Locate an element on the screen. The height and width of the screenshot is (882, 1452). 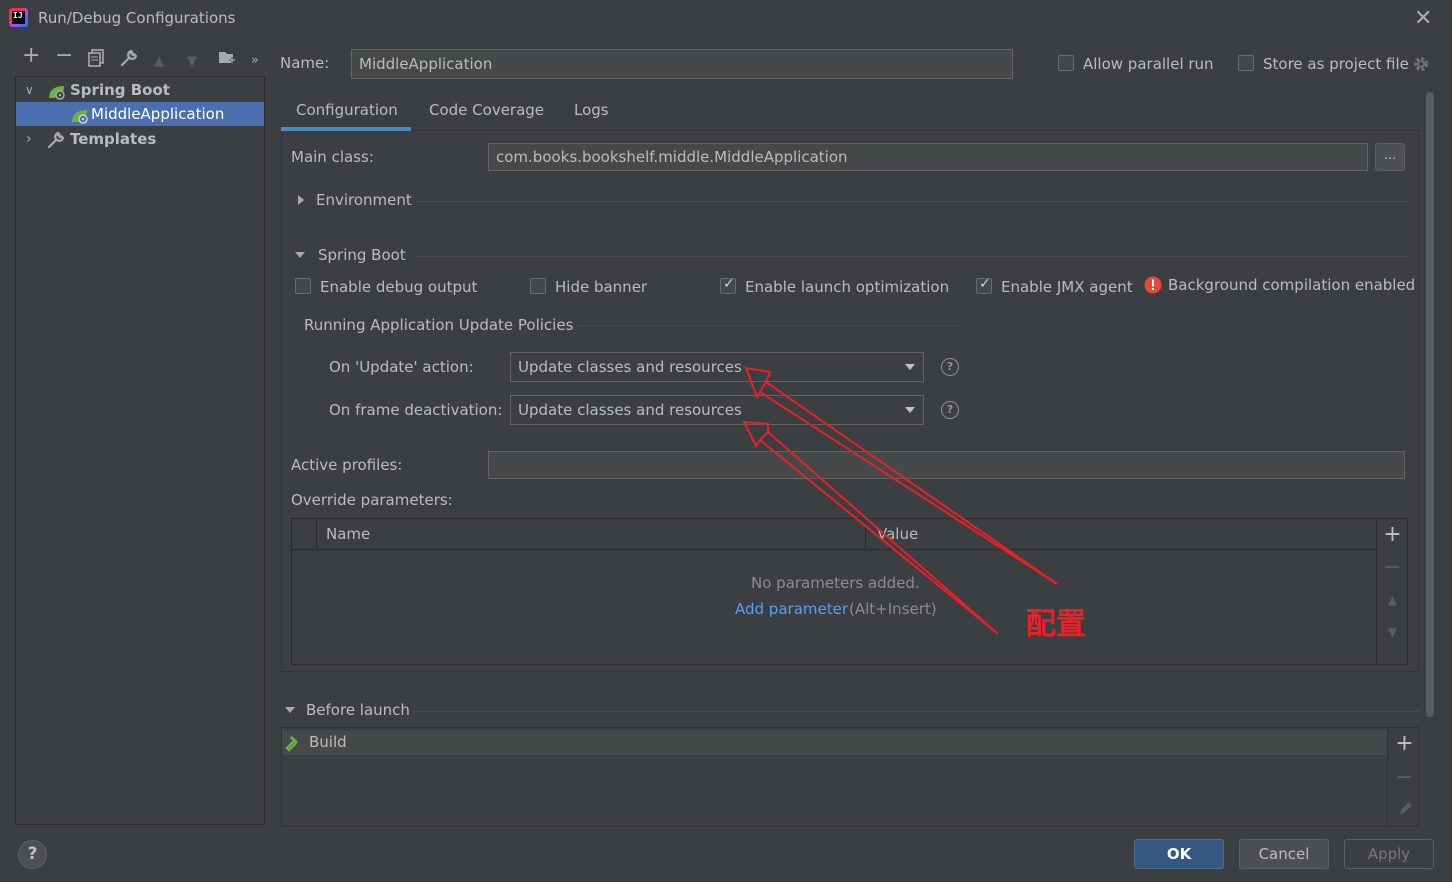
before-launch-label: Before launch is located at coordinates (358, 710).